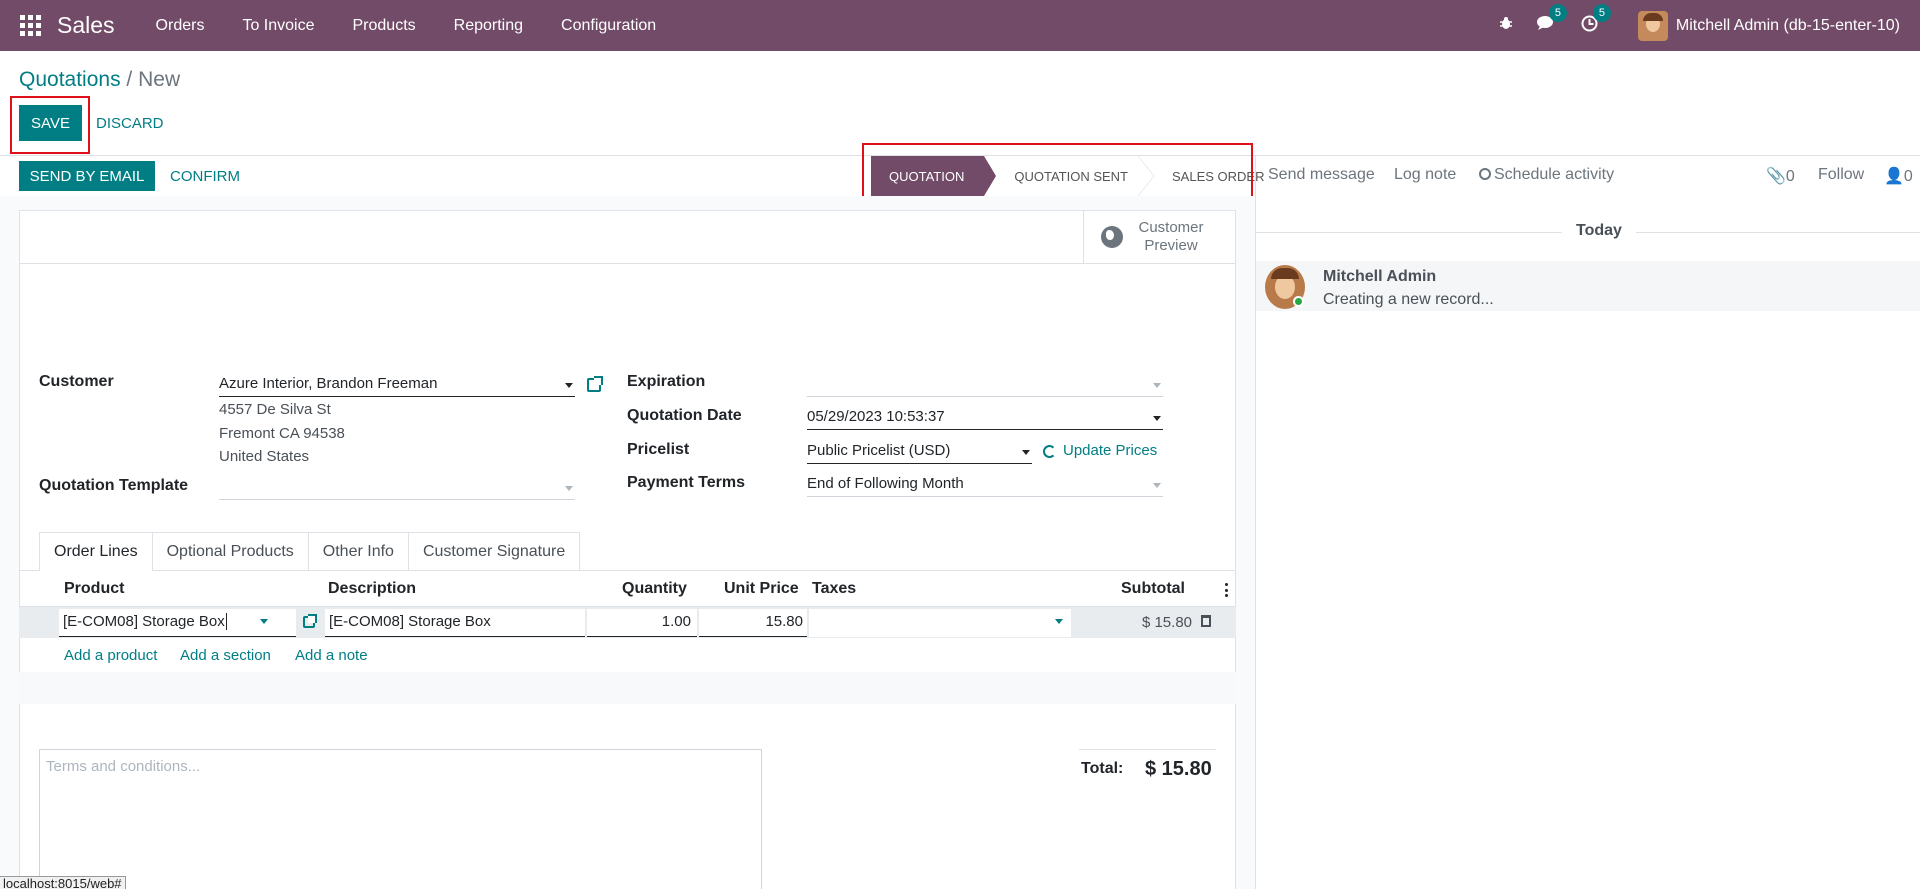  Describe the element at coordinates (70, 79) in the screenshot. I see `breadcrumb-quotations: Quotations` at that location.